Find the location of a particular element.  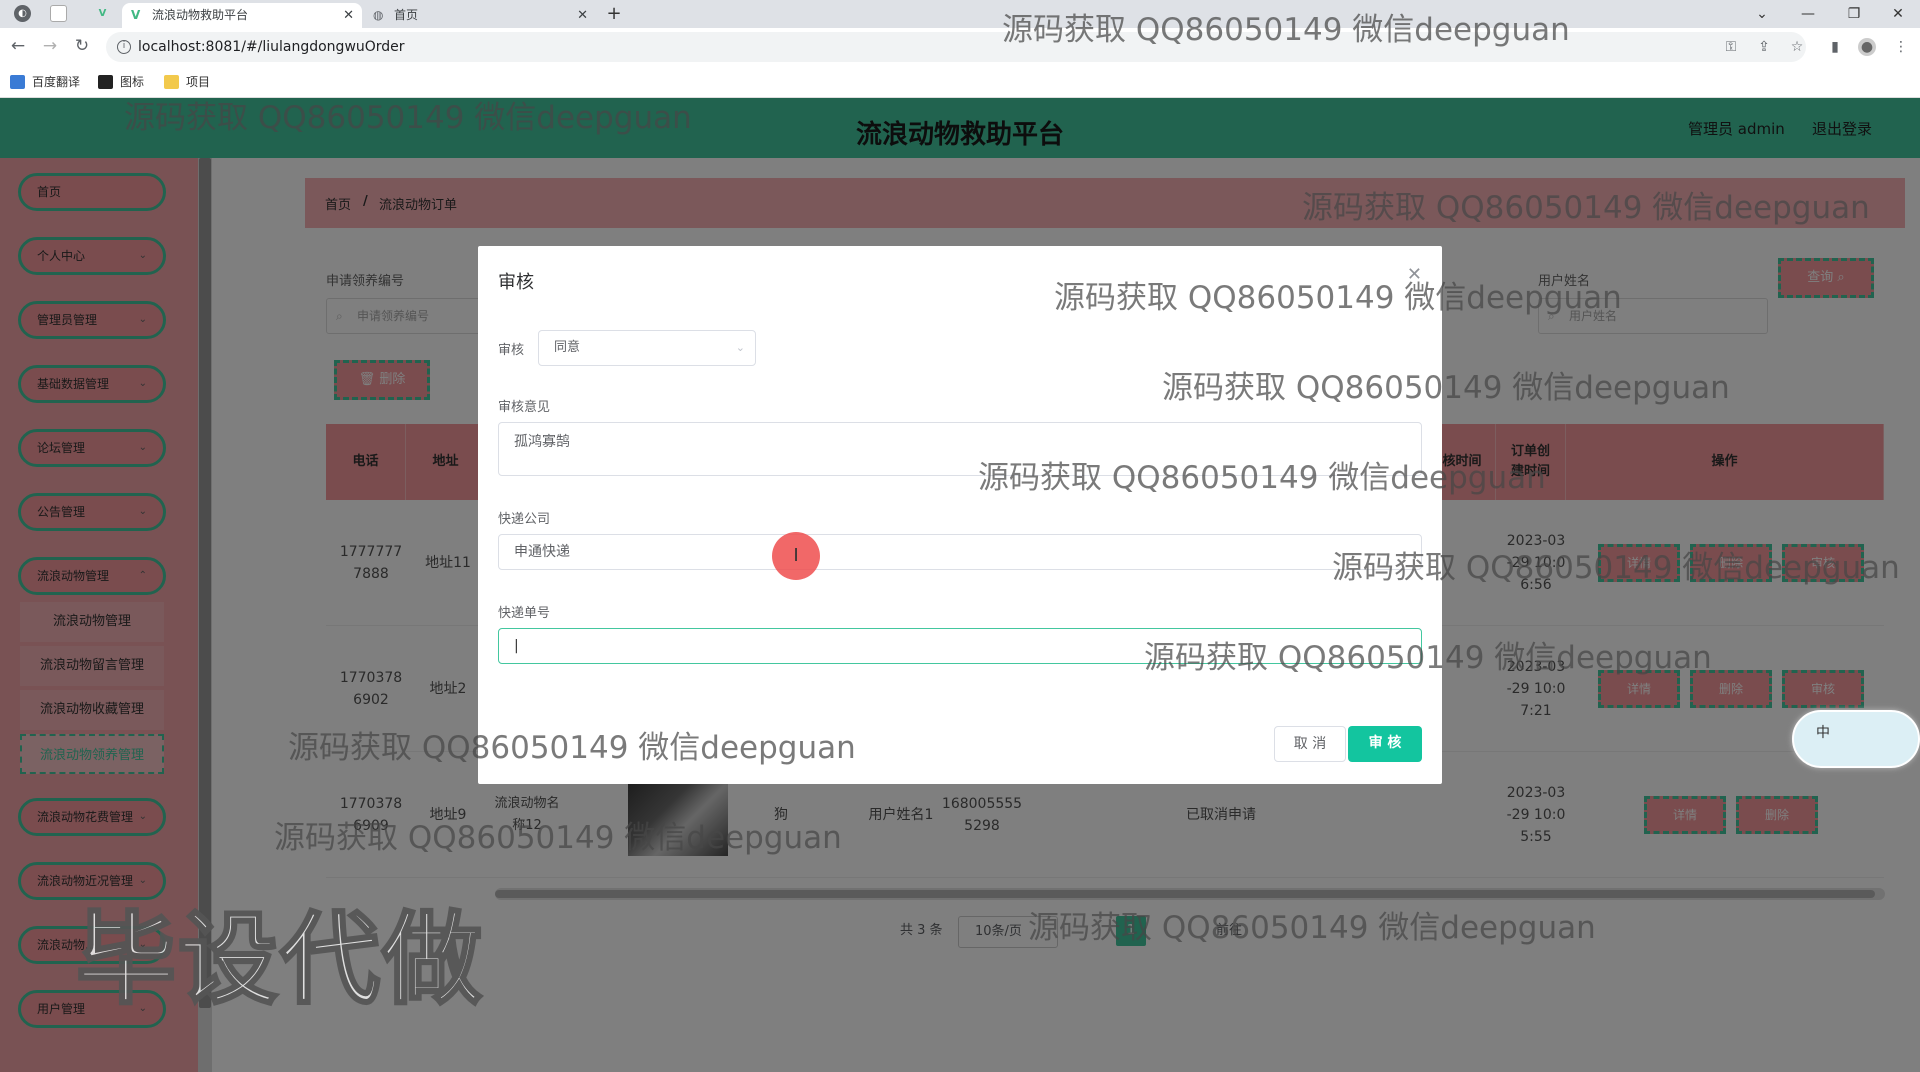

vue-logo-icon: V is located at coordinates (136, 15).